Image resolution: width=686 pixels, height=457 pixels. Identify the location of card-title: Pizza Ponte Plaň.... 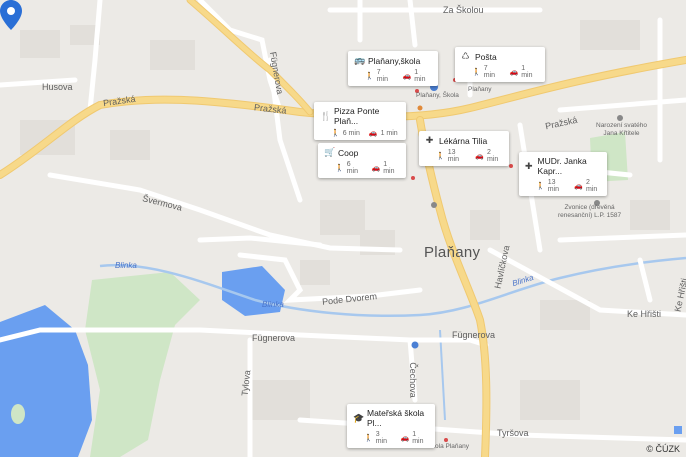
(357, 116).